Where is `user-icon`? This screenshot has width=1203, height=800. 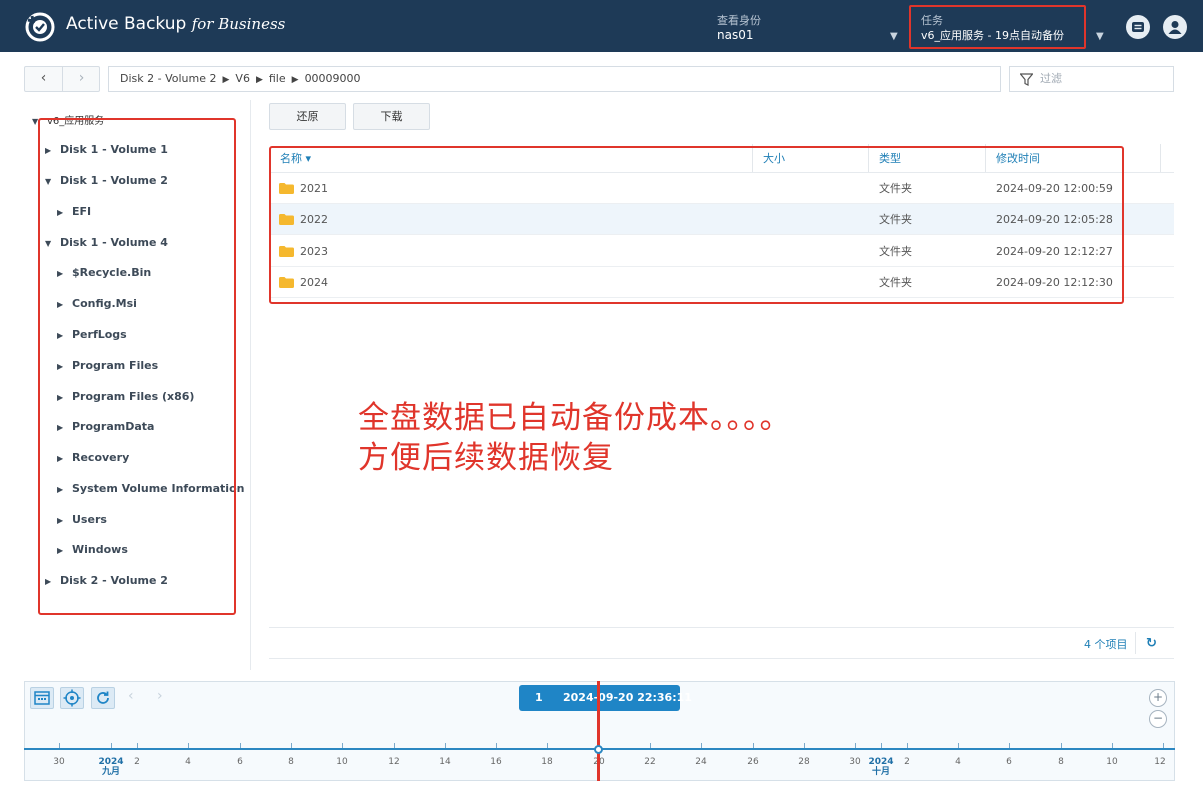 user-icon is located at coordinates (1175, 27).